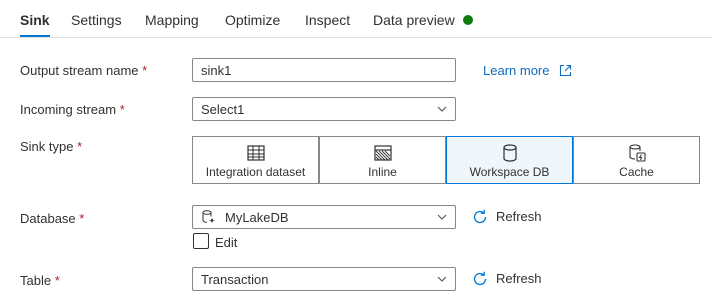  Describe the element at coordinates (509, 153) in the screenshot. I see `database-icon` at that location.